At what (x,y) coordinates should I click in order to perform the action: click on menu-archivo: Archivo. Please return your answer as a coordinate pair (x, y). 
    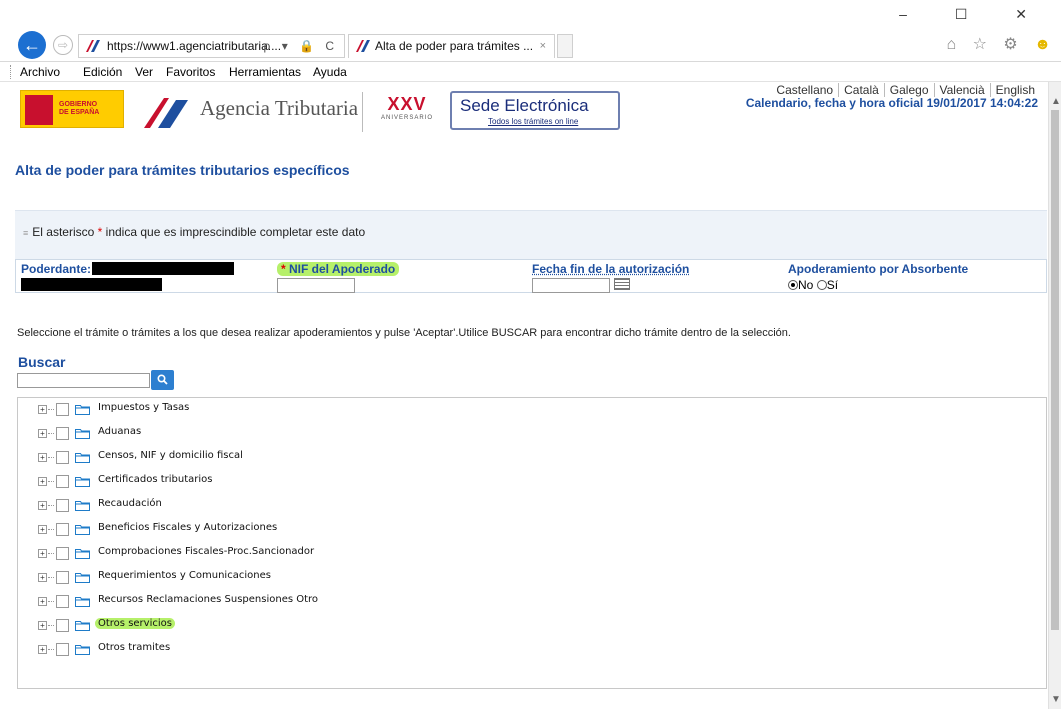
    Looking at the image, I should click on (40, 72).